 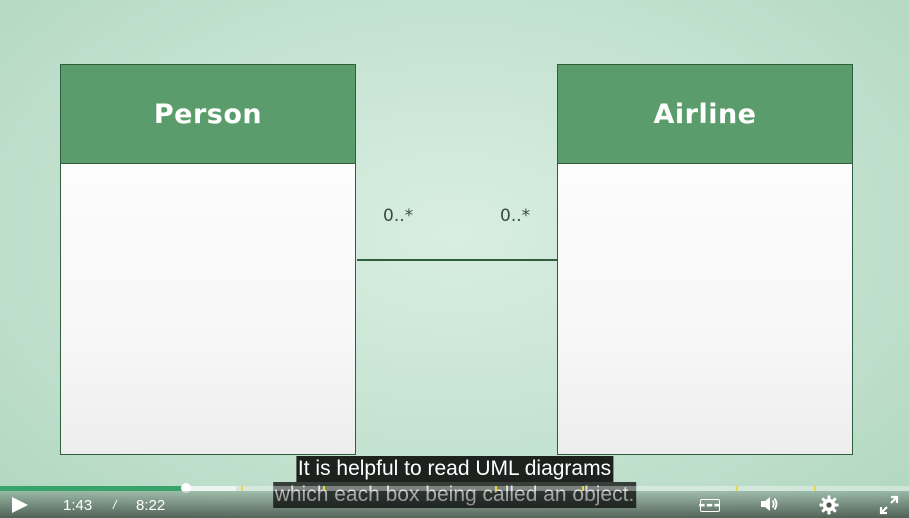 I want to click on fullscreen-icon, so click(x=889, y=505).